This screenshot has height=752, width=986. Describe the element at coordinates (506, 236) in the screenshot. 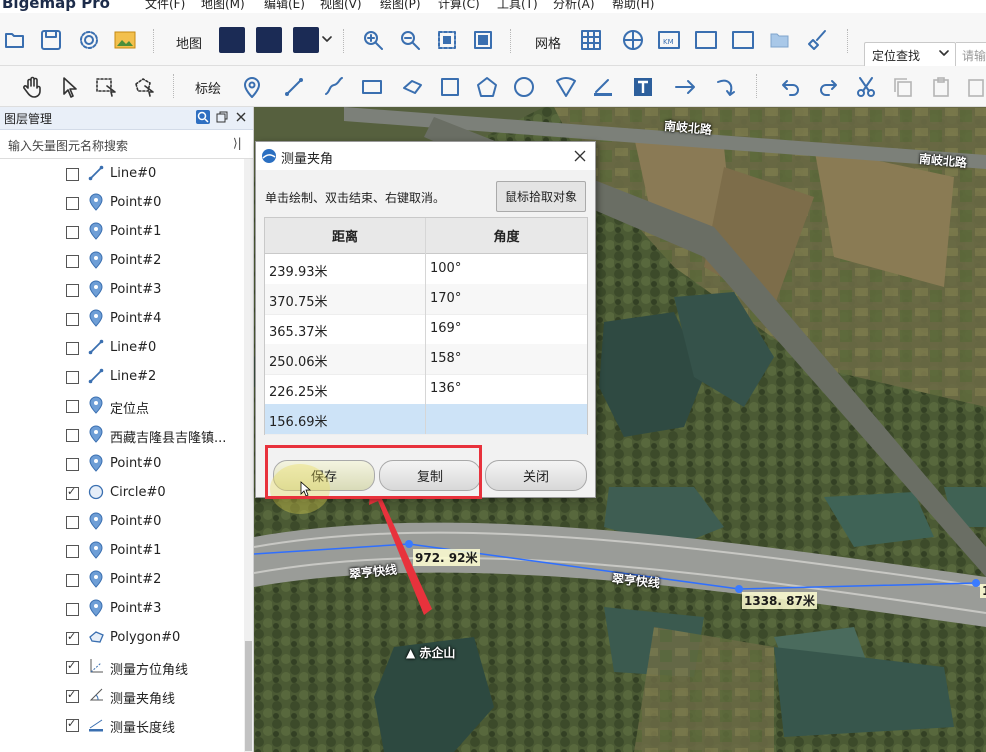

I see `column-header-angle: 角度` at that location.